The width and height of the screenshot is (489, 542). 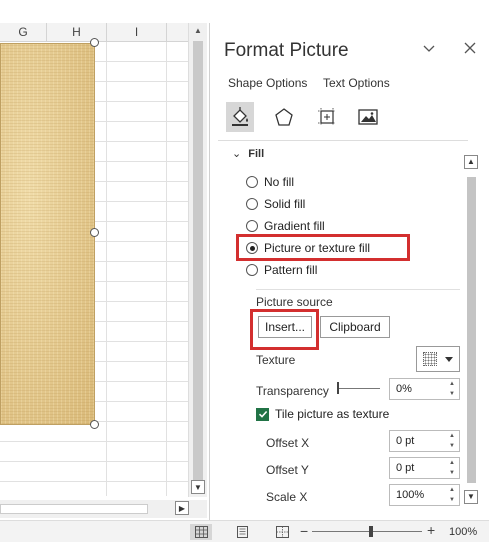 I want to click on status-bar: − + 100%, so click(x=244, y=531).